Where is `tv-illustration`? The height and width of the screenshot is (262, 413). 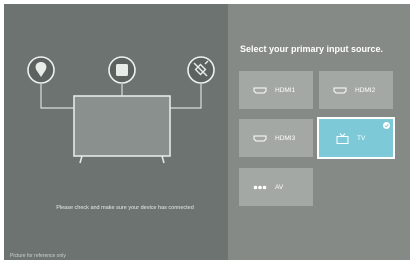
tv-illustration is located at coordinates (122, 126).